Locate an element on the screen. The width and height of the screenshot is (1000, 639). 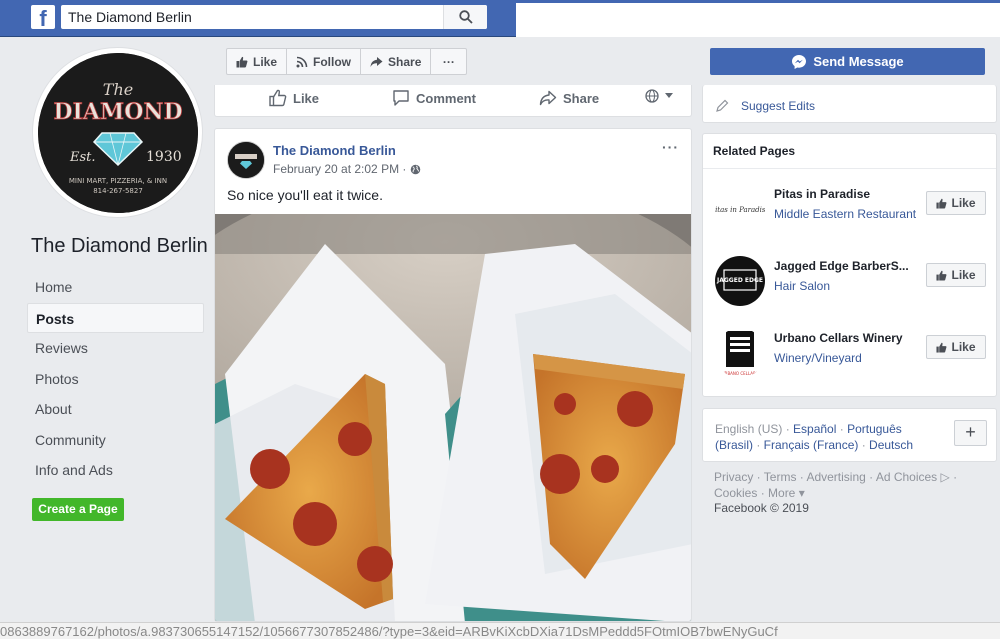
post-date: February 20 at 2:02 PM · is located at coordinates (339, 169).